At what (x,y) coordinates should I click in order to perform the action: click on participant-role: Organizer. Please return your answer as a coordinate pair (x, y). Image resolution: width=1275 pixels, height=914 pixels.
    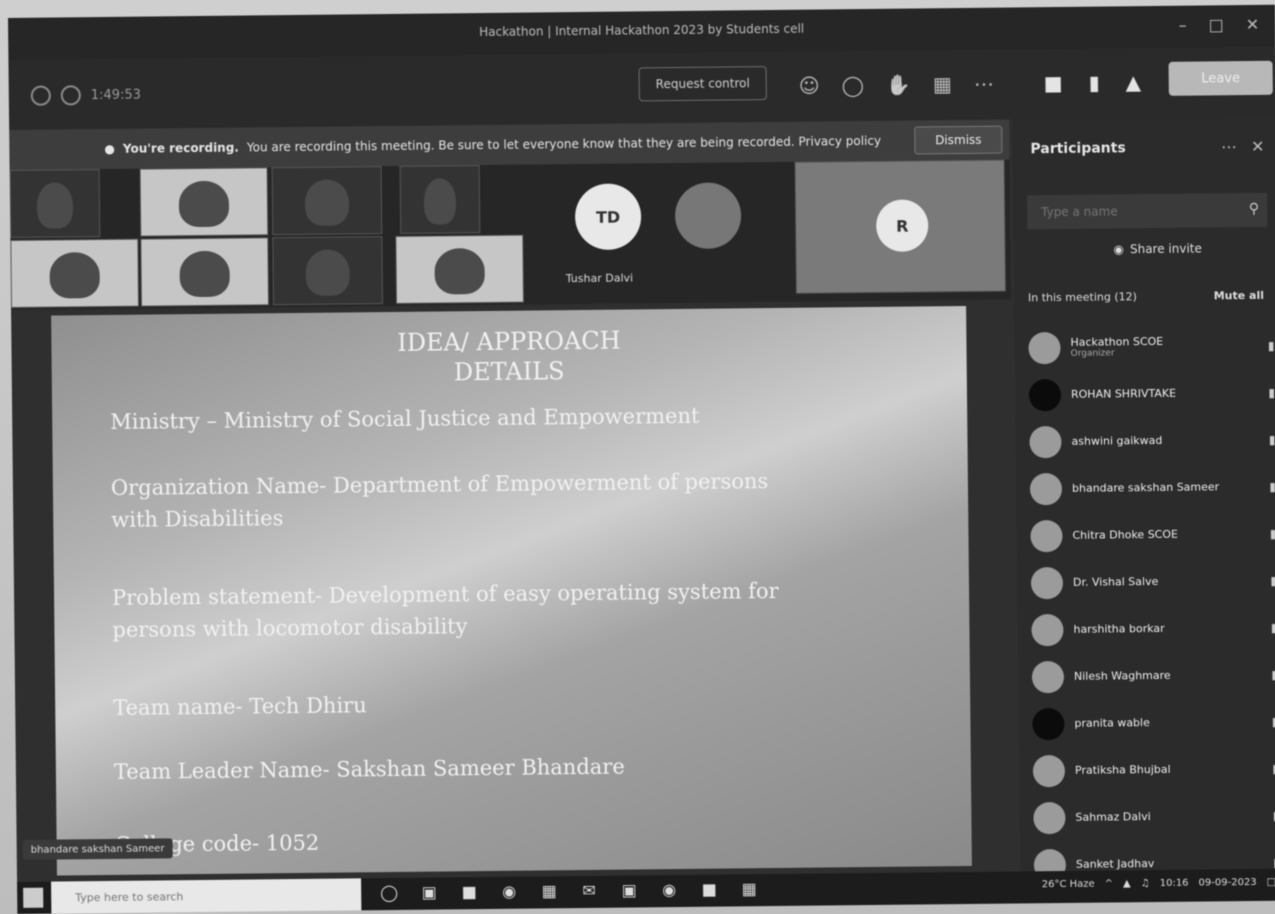
    Looking at the image, I should click on (1092, 353).